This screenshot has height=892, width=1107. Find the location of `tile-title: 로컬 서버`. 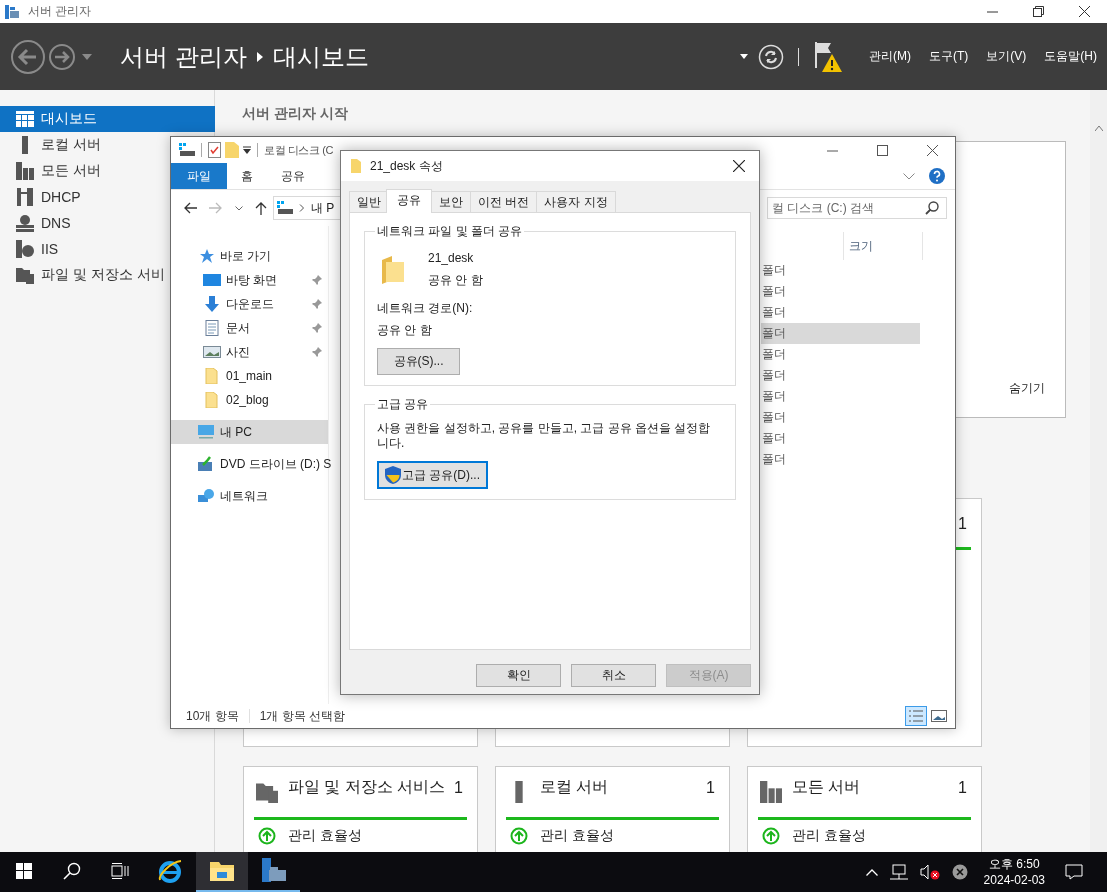

tile-title: 로컬 서버 is located at coordinates (623, 787).